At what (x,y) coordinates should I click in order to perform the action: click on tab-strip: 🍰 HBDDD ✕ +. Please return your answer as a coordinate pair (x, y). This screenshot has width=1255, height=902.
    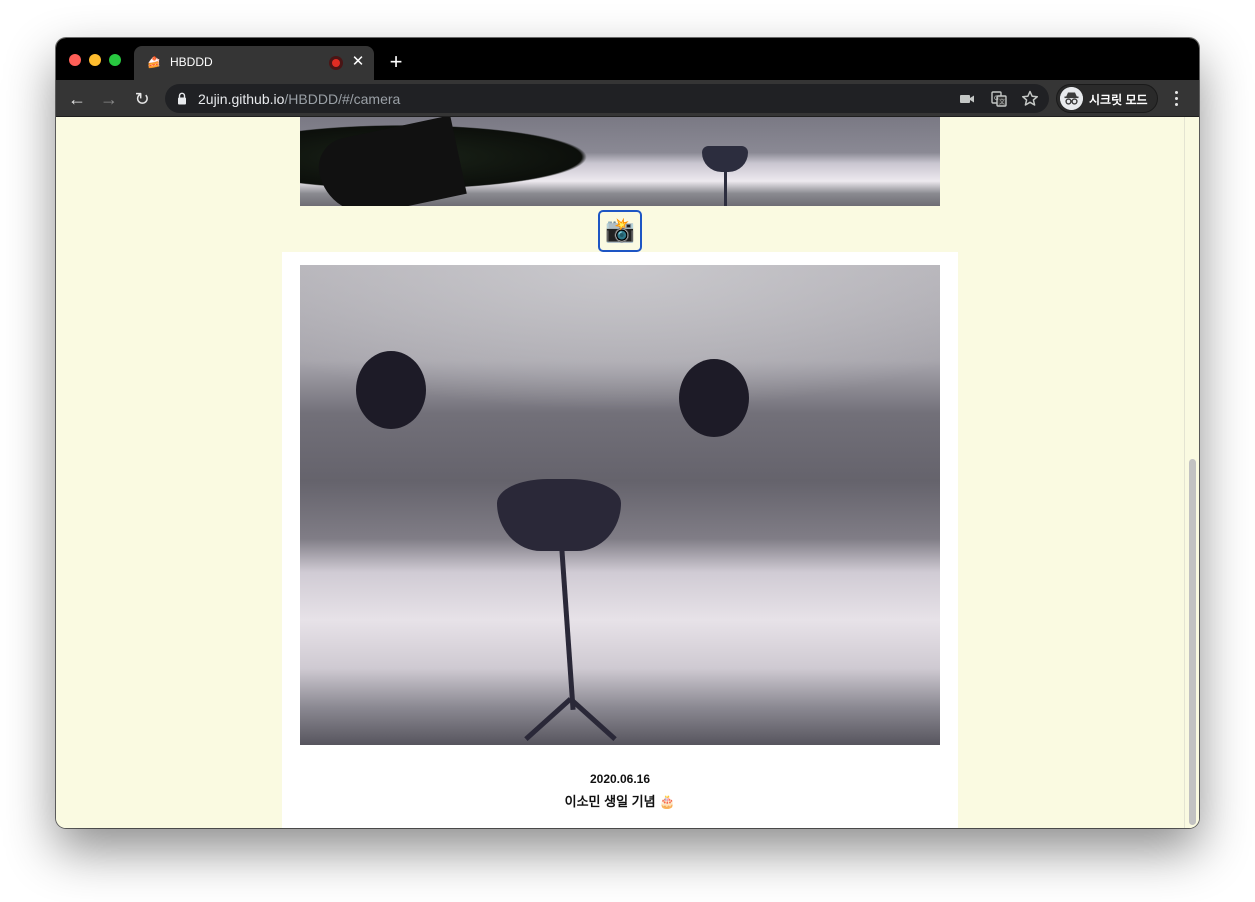
    Looking at the image, I should click on (627, 59).